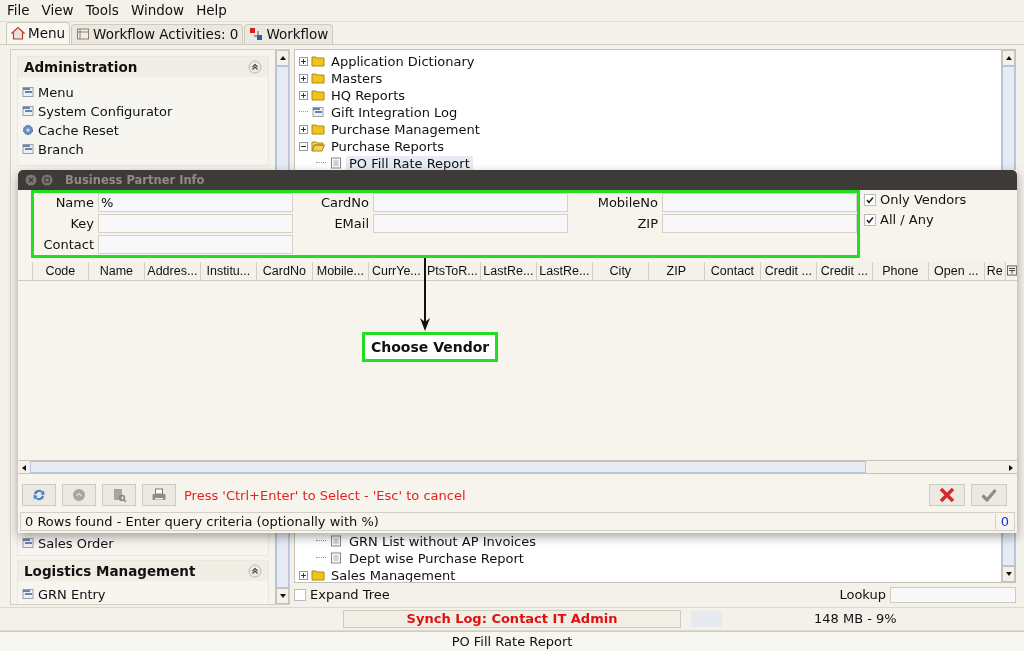 The image size is (1024, 651). I want to click on cancel-button, so click(947, 495).